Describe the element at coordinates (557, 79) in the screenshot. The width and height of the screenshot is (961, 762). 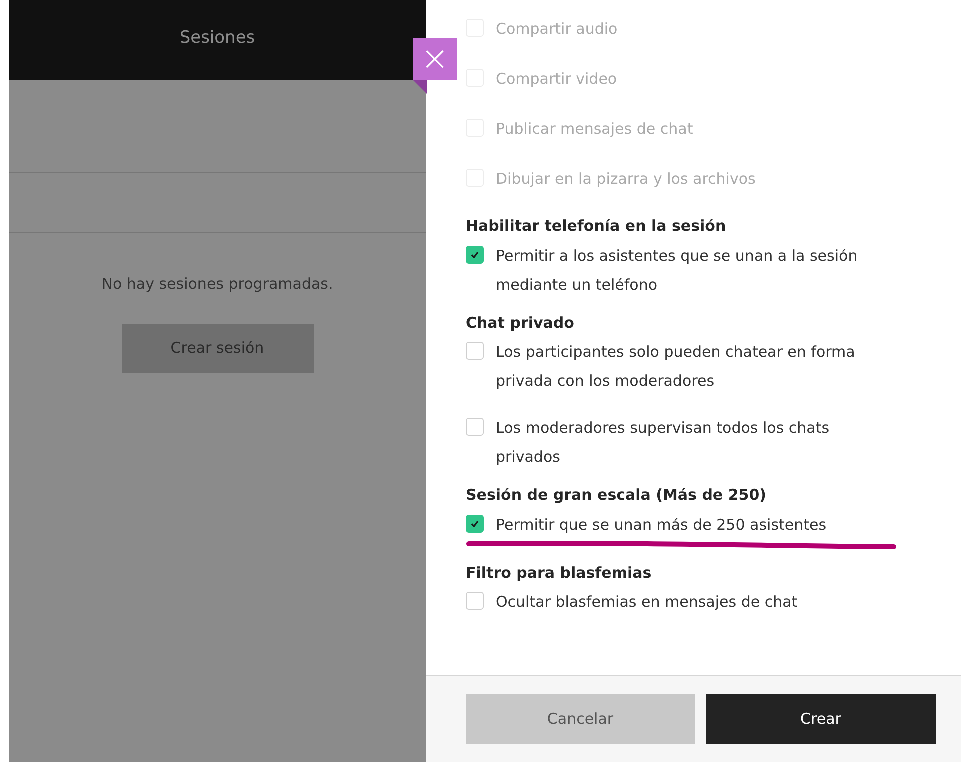
I see `option-label: Compartir video` at that location.